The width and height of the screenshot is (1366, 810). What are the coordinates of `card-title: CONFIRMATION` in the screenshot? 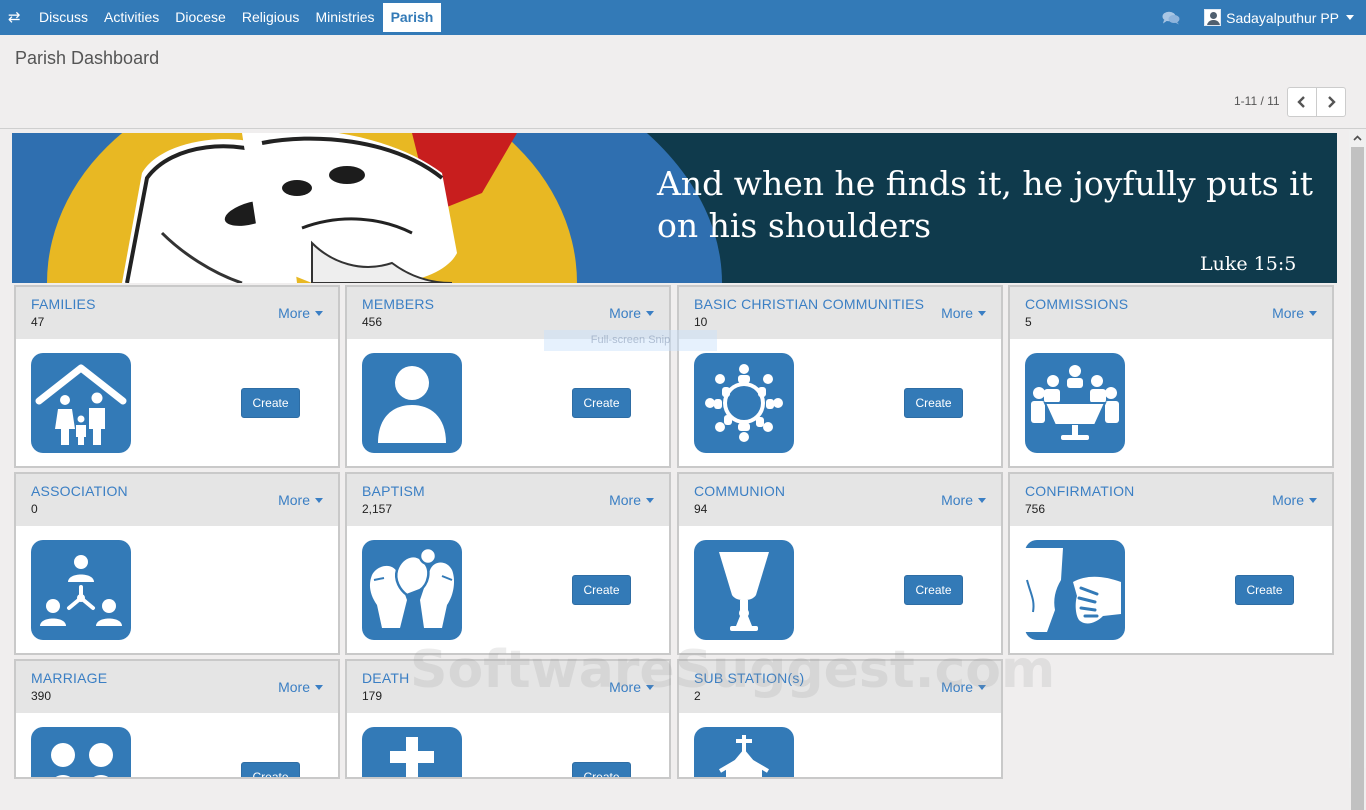 It's located at (1079, 491).